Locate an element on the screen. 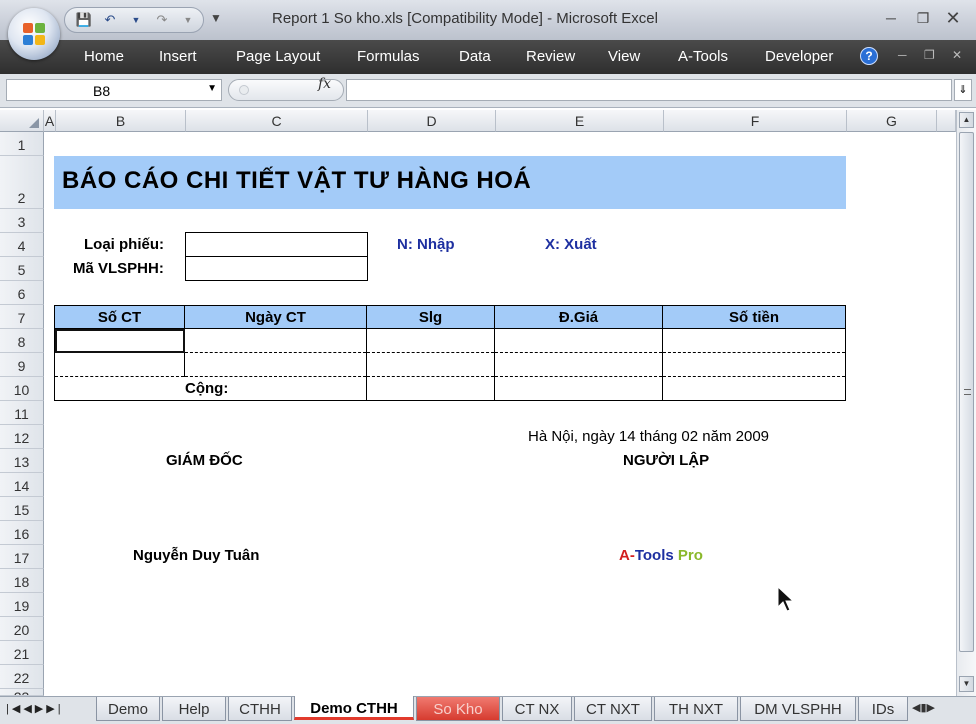  brand-signature: A-Tools Pro is located at coordinates (661, 555).